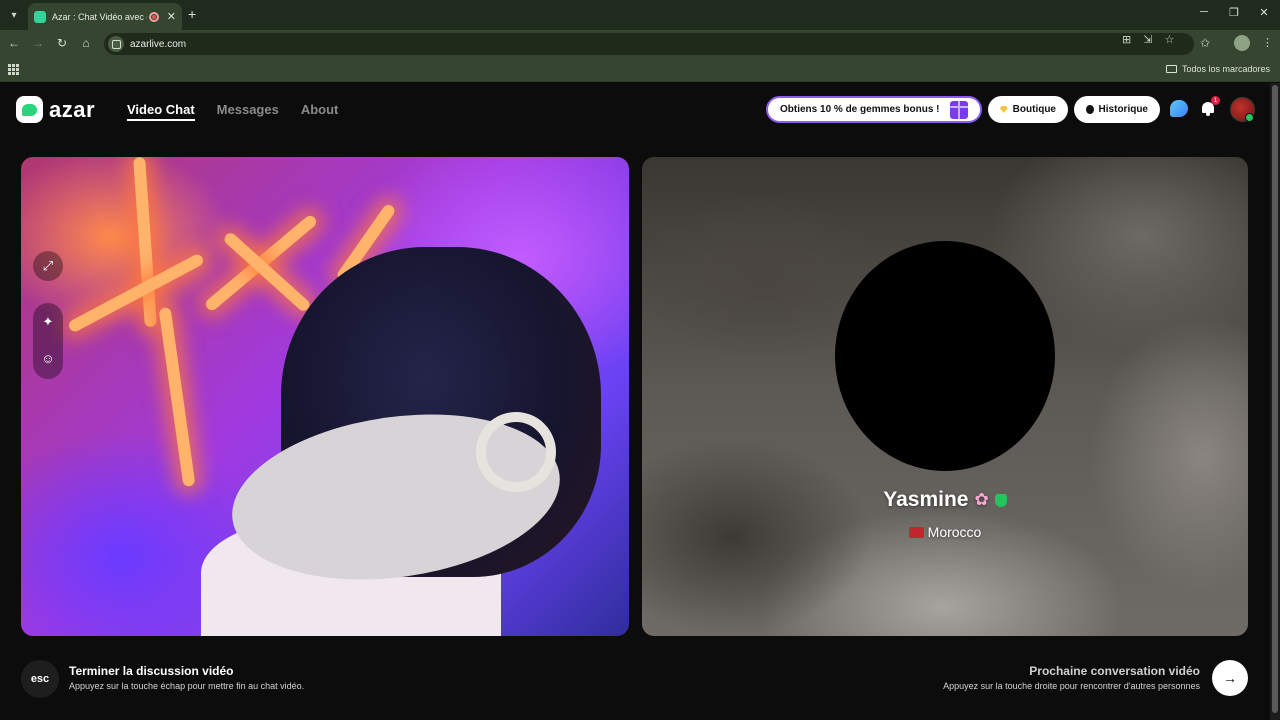  Describe the element at coordinates (1169, 39) in the screenshot. I see `bookmark-star-icon: ☆` at that location.